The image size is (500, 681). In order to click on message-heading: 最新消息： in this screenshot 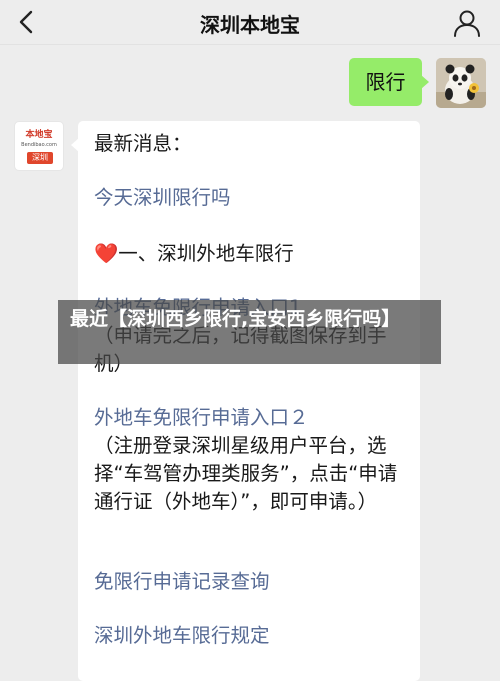, I will do `click(143, 143)`.